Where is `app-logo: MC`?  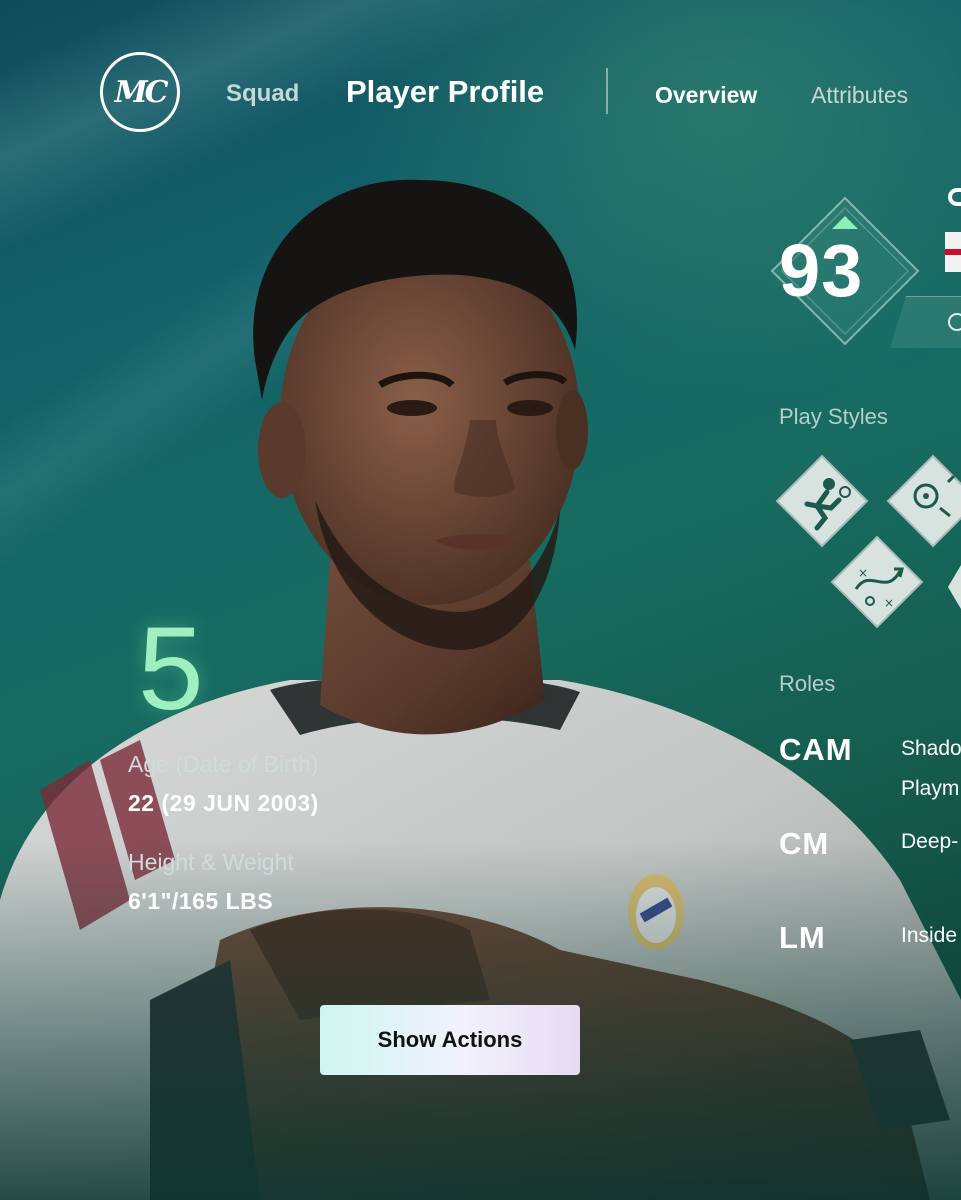 app-logo: MC is located at coordinates (140, 92).